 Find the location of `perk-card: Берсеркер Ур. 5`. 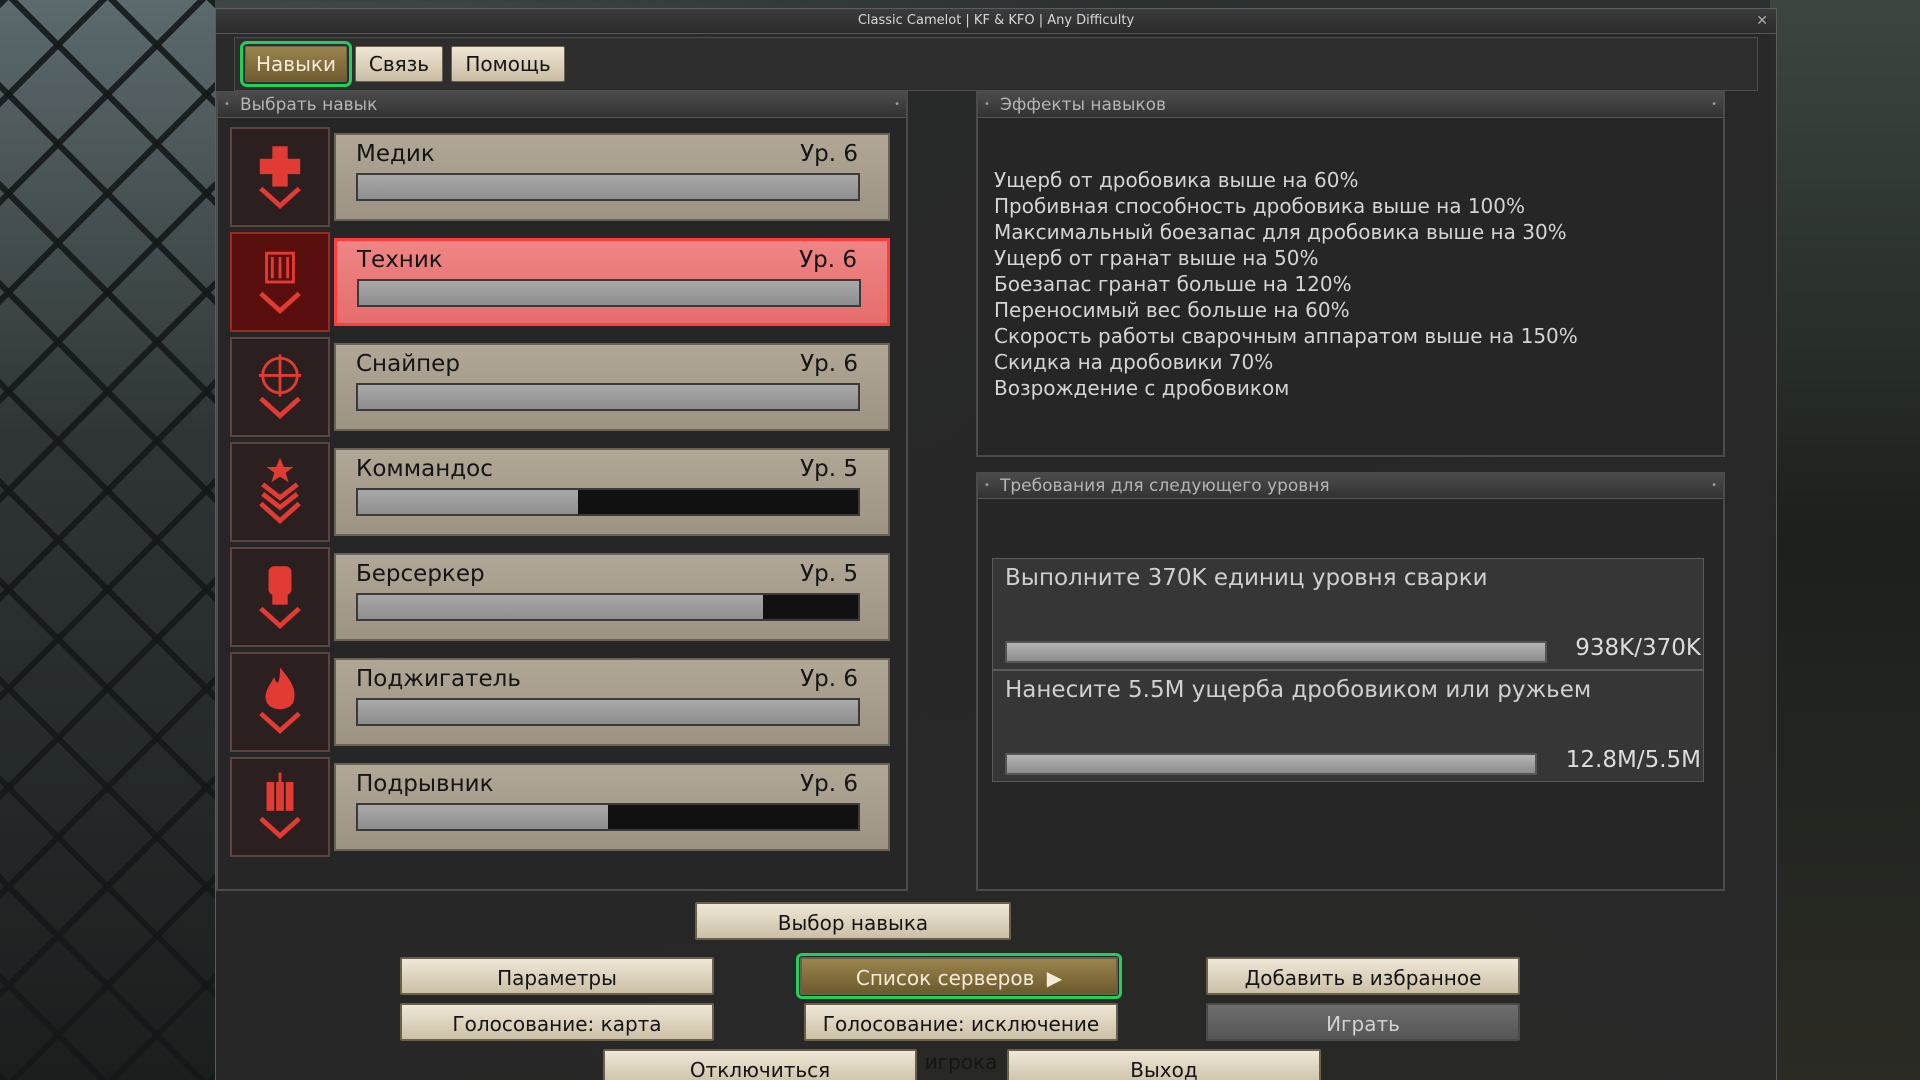

perk-card: Берсеркер Ур. 5 is located at coordinates (612, 597).